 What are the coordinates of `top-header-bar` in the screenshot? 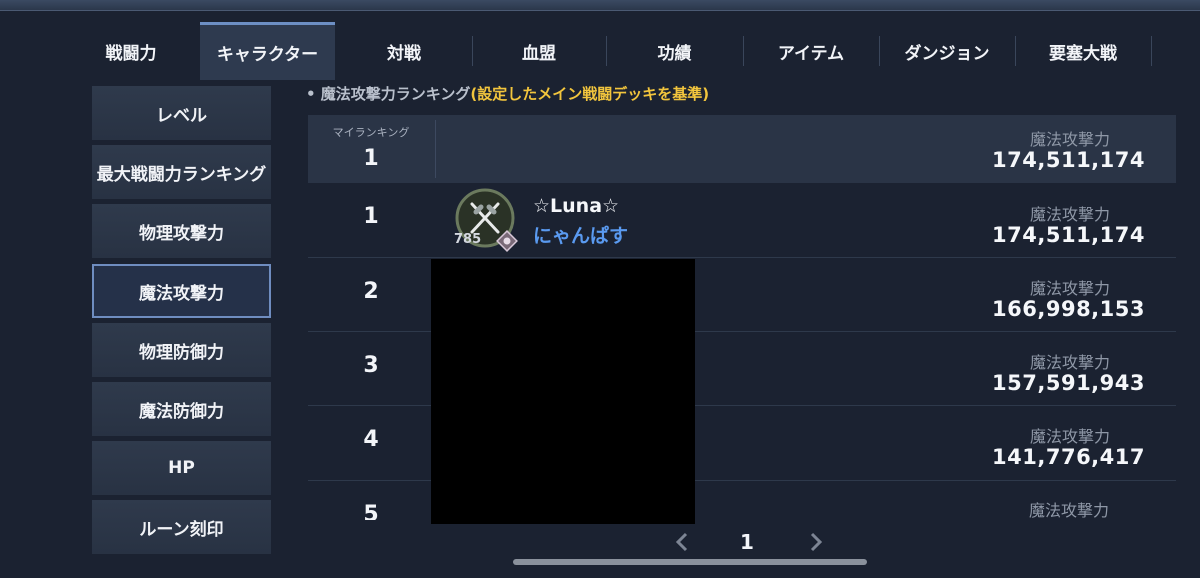 It's located at (600, 5).